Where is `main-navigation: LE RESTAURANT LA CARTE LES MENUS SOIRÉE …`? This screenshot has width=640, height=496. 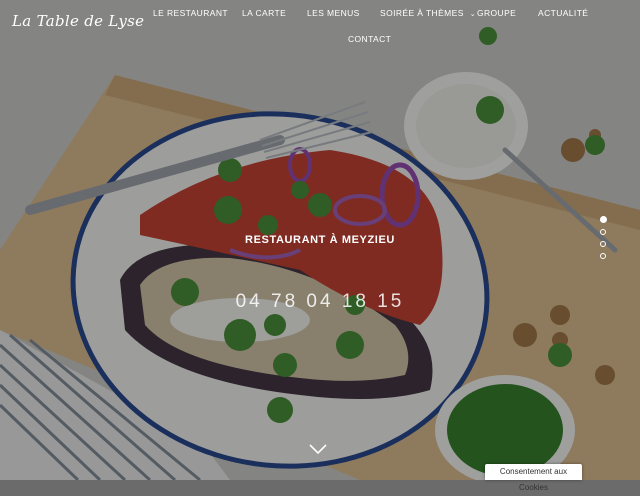 main-navigation: LE RESTAURANT LA CARTE LES MENUS SOIRÉE … is located at coordinates (368, 24).